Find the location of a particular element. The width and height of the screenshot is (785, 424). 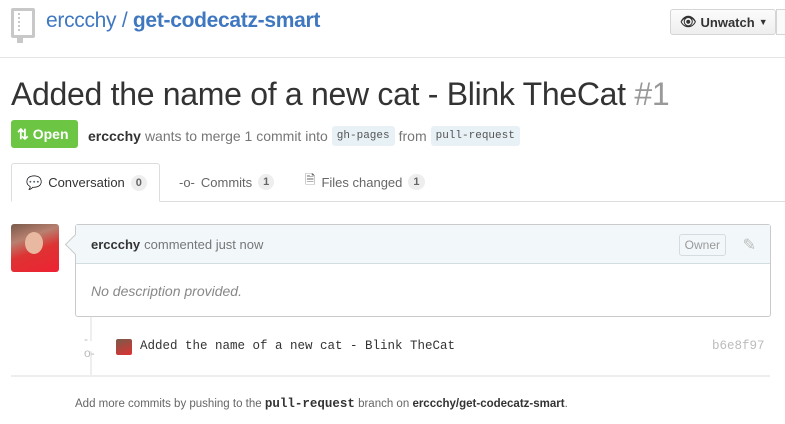

tab-conversation: 💬 Conversation 0 is located at coordinates (85, 182).